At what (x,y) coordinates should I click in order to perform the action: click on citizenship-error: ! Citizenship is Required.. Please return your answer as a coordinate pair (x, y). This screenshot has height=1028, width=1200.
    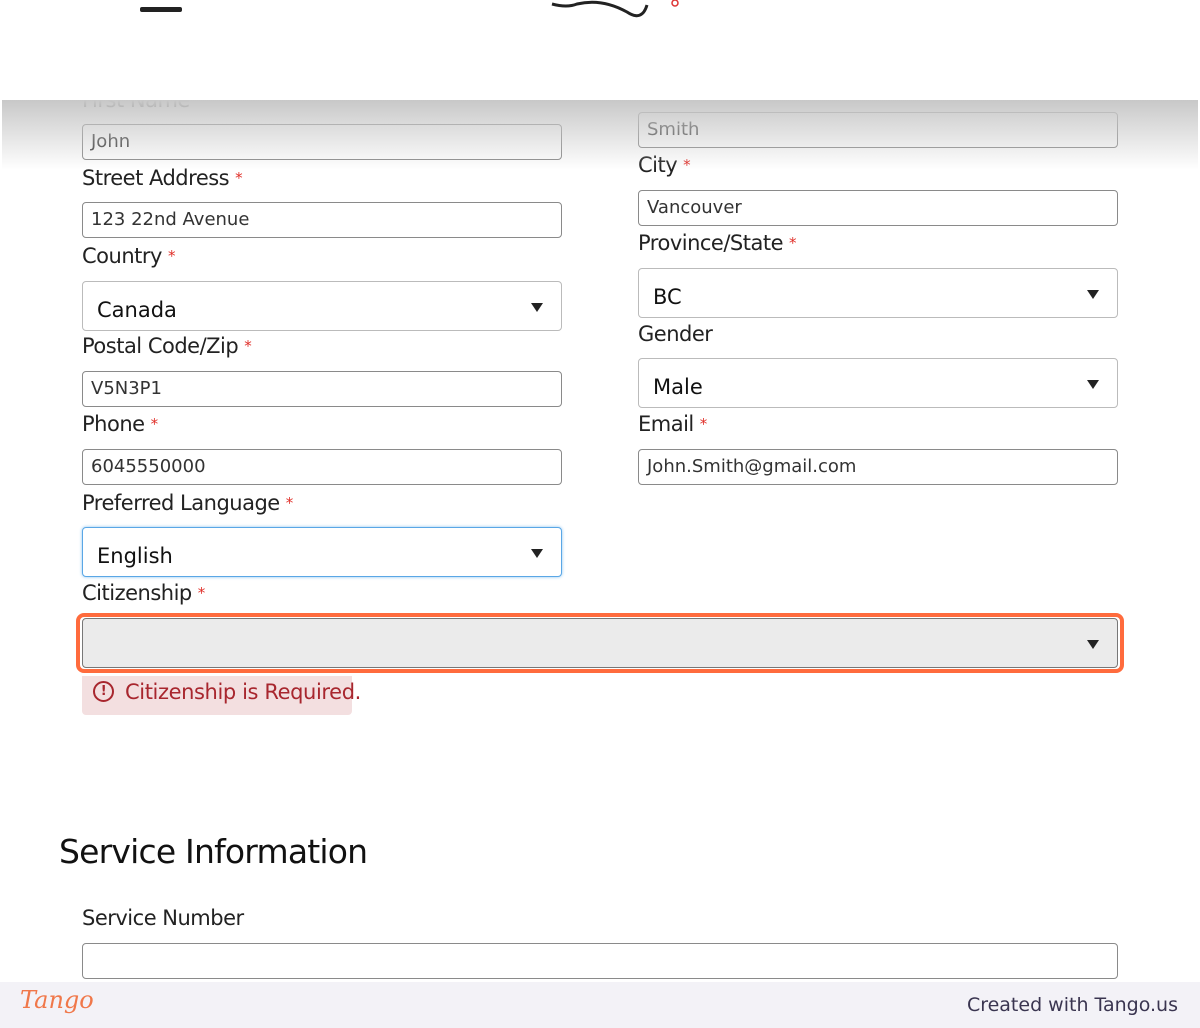
    Looking at the image, I should click on (221, 695).